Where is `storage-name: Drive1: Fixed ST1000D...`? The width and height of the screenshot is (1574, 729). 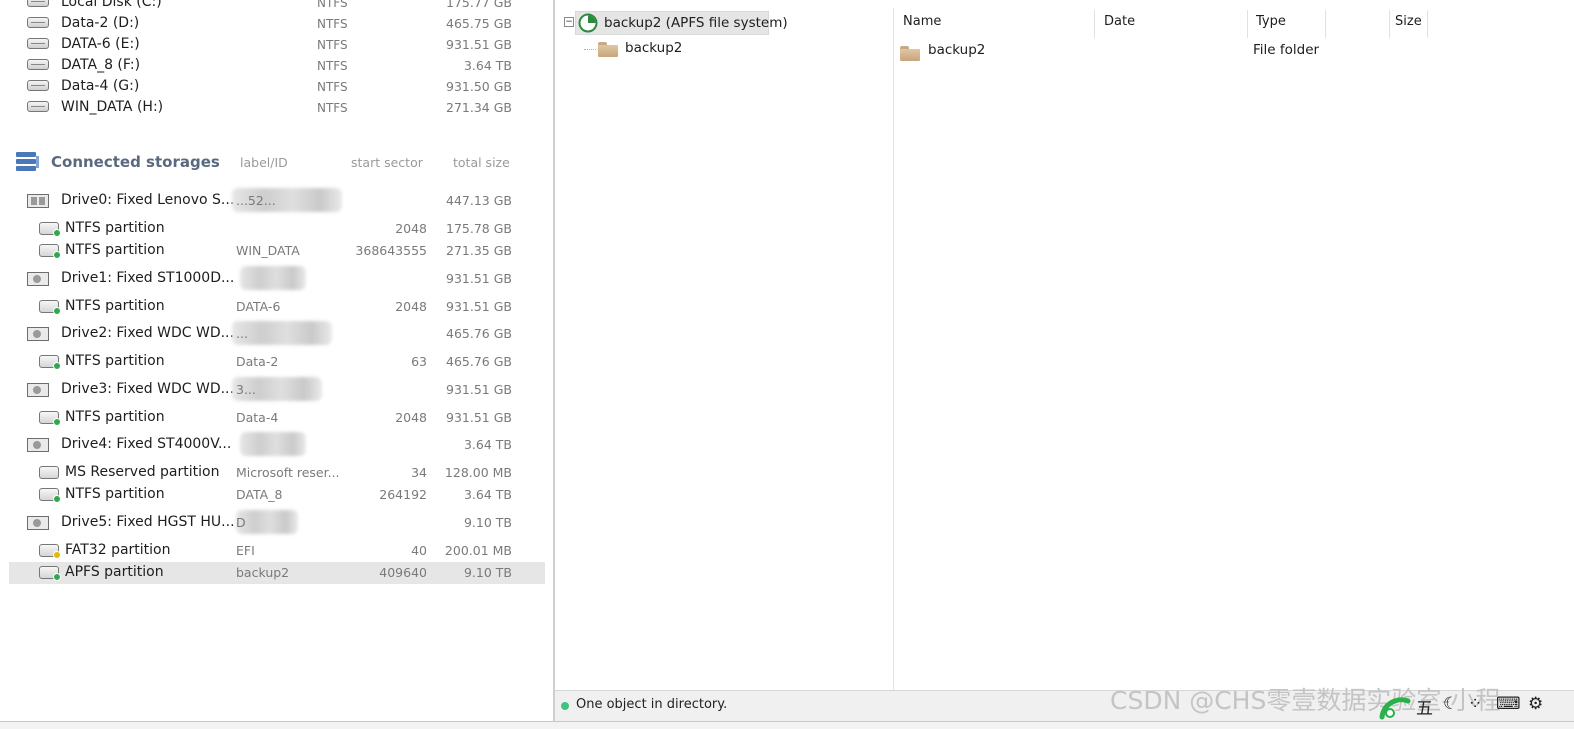
storage-name: Drive1: Fixed ST1000D... is located at coordinates (148, 278).